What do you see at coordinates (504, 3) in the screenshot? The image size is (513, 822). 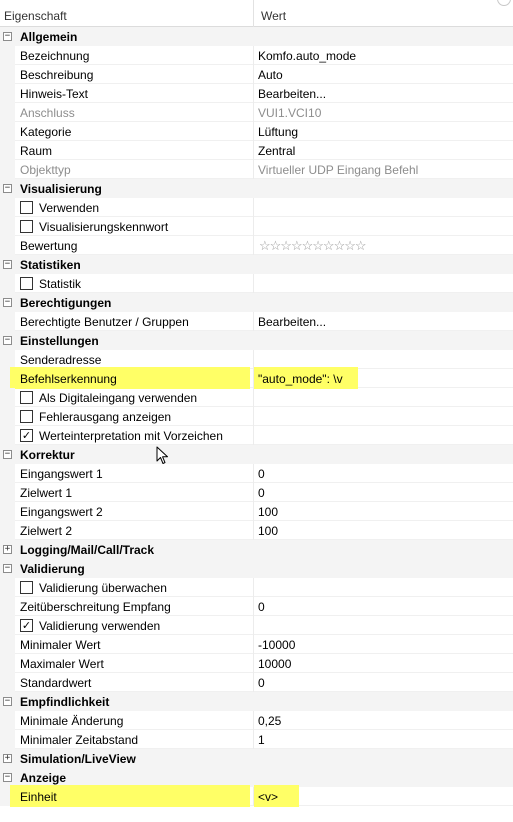 I see `resize-grip-icon` at bounding box center [504, 3].